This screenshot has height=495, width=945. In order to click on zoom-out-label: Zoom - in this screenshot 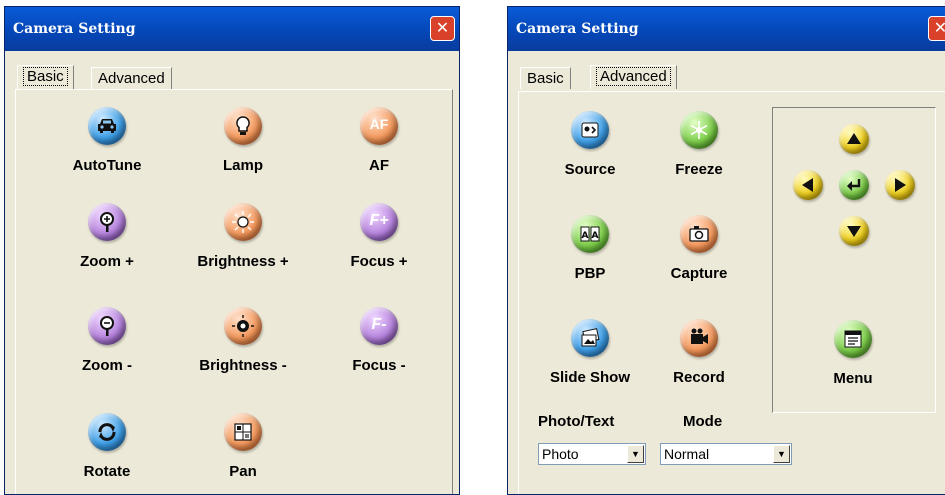, I will do `click(107, 365)`.